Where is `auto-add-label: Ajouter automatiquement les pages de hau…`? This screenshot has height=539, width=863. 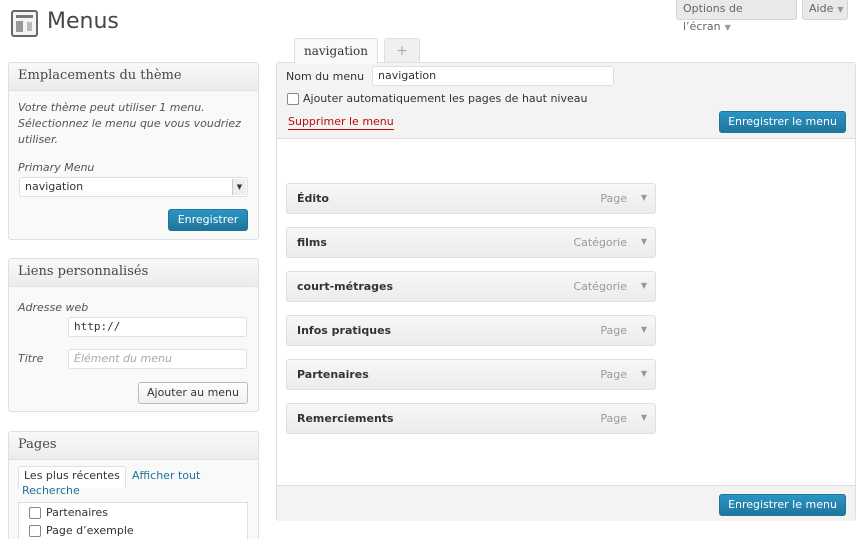 auto-add-label: Ajouter automatiquement les pages de hau… is located at coordinates (445, 98).